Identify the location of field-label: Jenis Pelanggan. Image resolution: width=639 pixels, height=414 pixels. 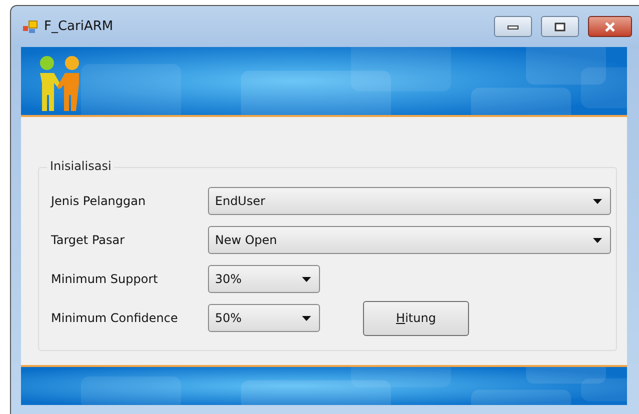
(99, 201).